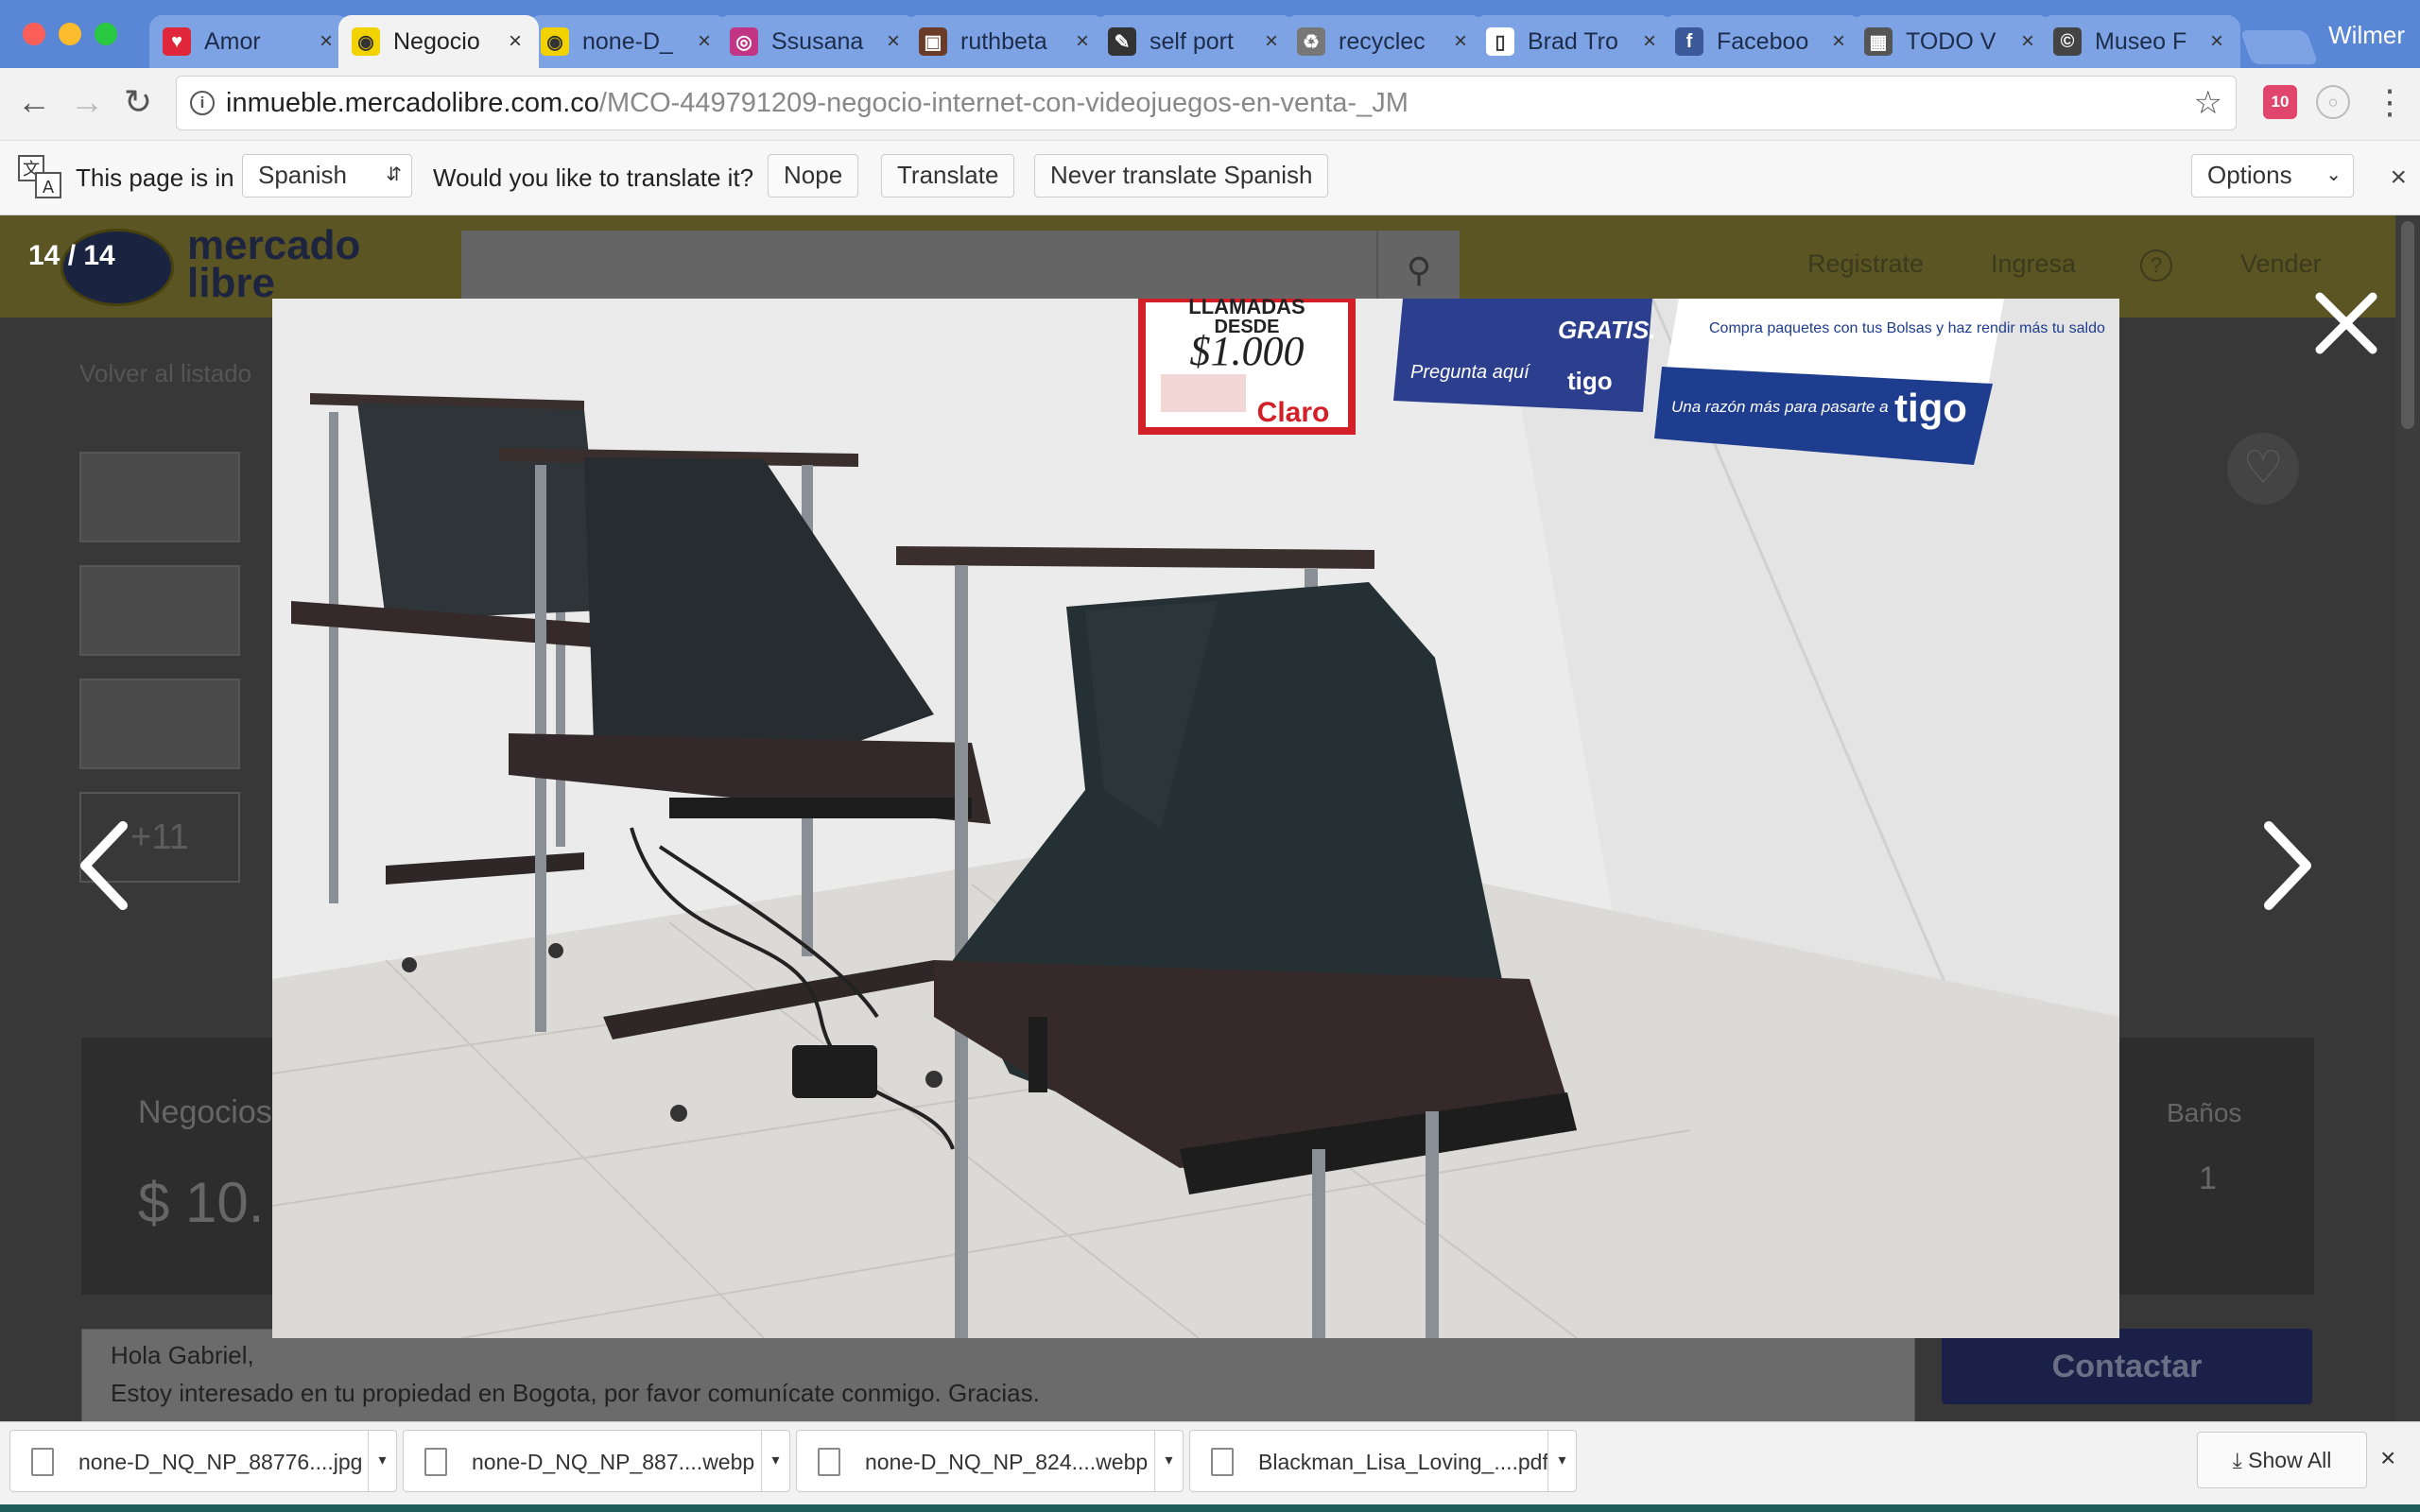  I want to click on translate-button: Translate, so click(948, 176).